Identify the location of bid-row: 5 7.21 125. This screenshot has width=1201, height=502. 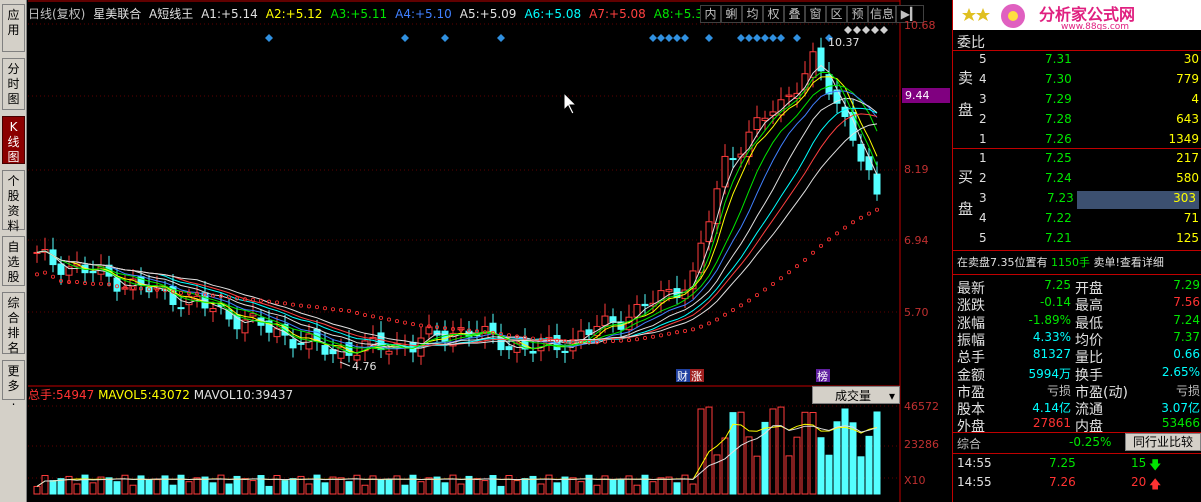
(1077, 240).